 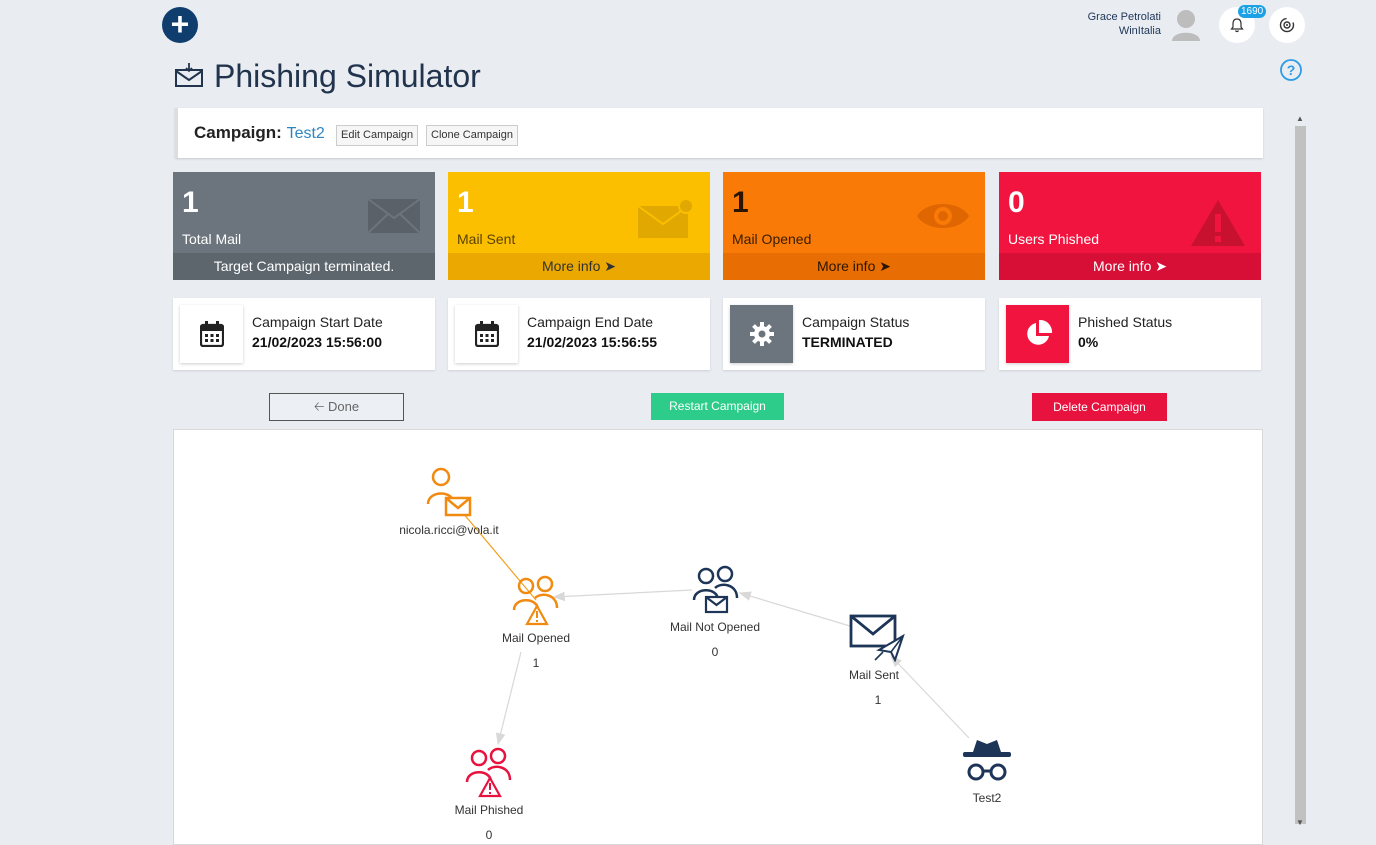 What do you see at coordinates (180, 25) in the screenshot?
I see `add-button: +` at bounding box center [180, 25].